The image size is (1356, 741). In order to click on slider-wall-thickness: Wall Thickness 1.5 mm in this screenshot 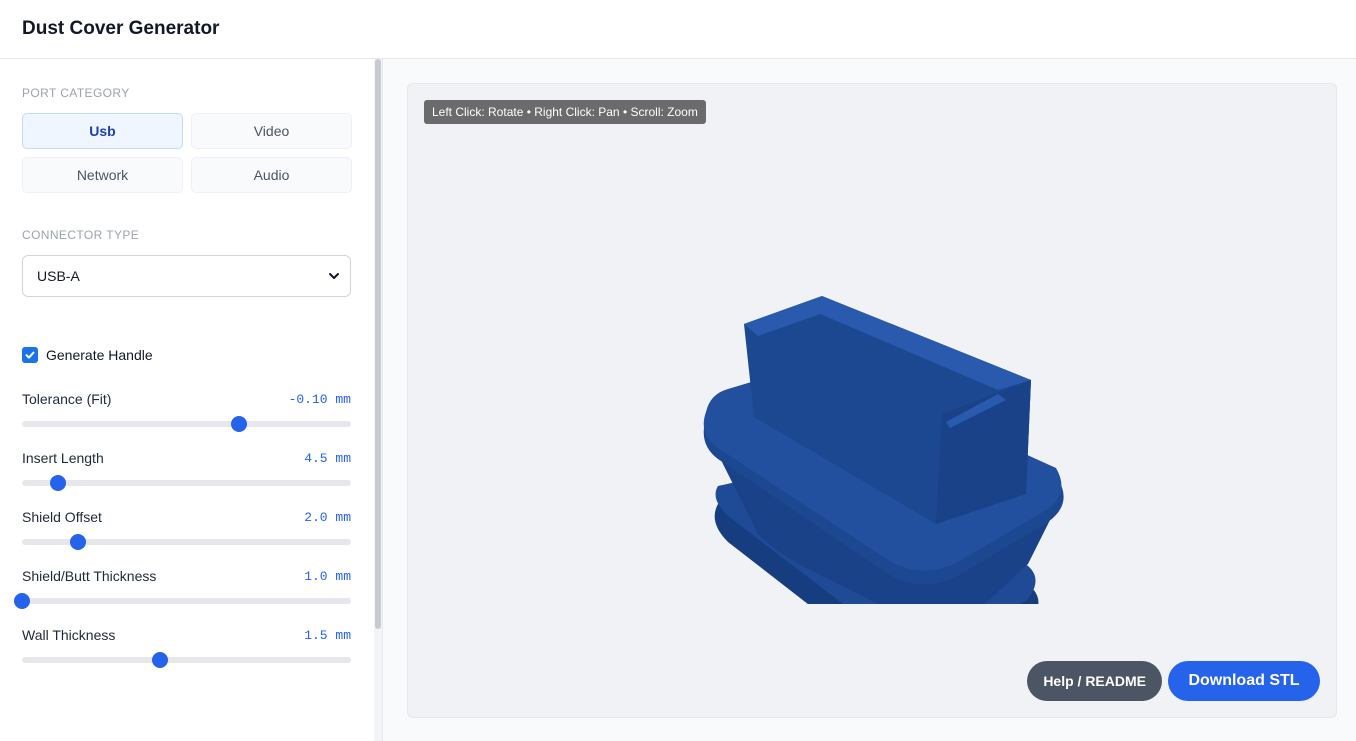, I will do `click(186, 647)`.